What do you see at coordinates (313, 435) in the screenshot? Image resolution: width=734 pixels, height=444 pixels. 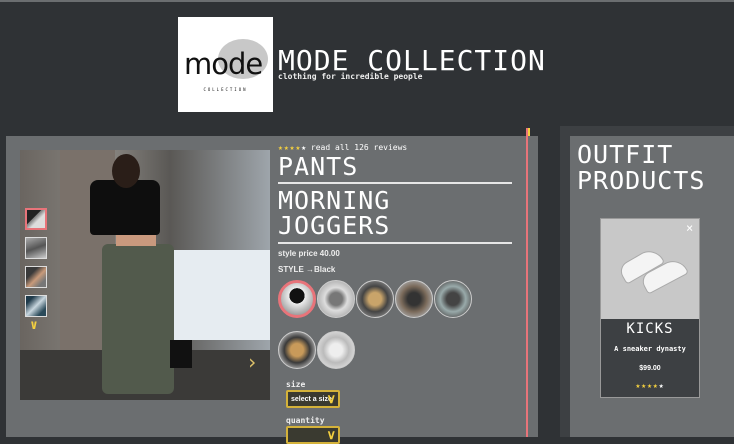 I see `quantity-select: ∨` at bounding box center [313, 435].